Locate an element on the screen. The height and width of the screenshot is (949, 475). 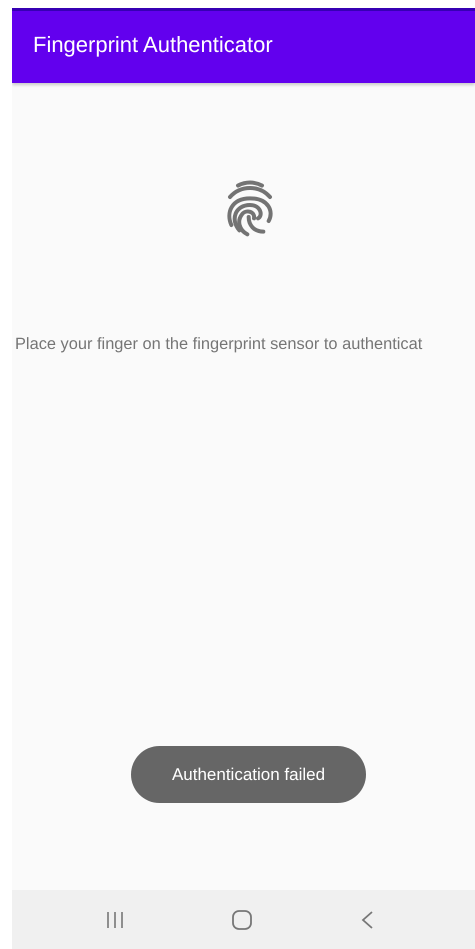
recent-apps-icon is located at coordinates (115, 920).